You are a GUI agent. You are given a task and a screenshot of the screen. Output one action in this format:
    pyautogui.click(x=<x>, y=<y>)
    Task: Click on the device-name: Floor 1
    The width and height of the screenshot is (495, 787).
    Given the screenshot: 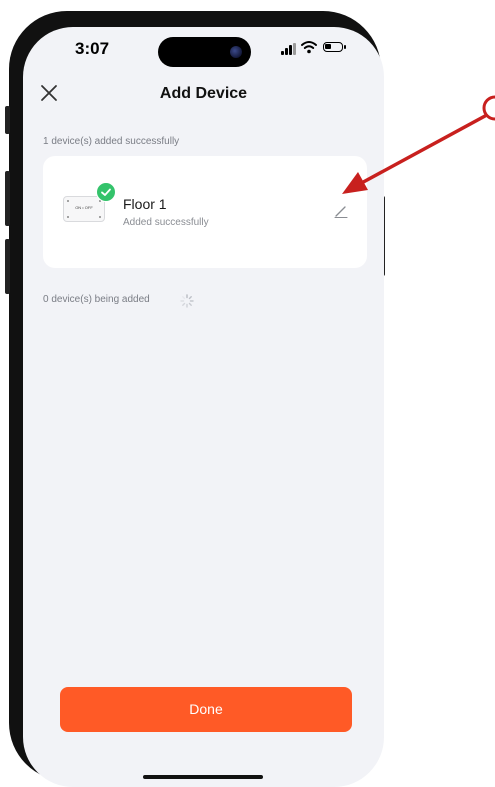 What is the action you would take?
    pyautogui.click(x=145, y=204)
    